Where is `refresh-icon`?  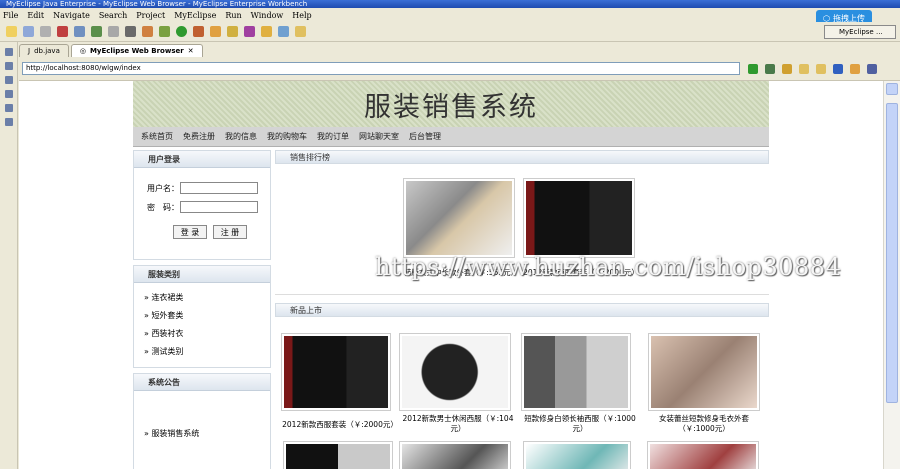 refresh-icon is located at coordinates (855, 68).